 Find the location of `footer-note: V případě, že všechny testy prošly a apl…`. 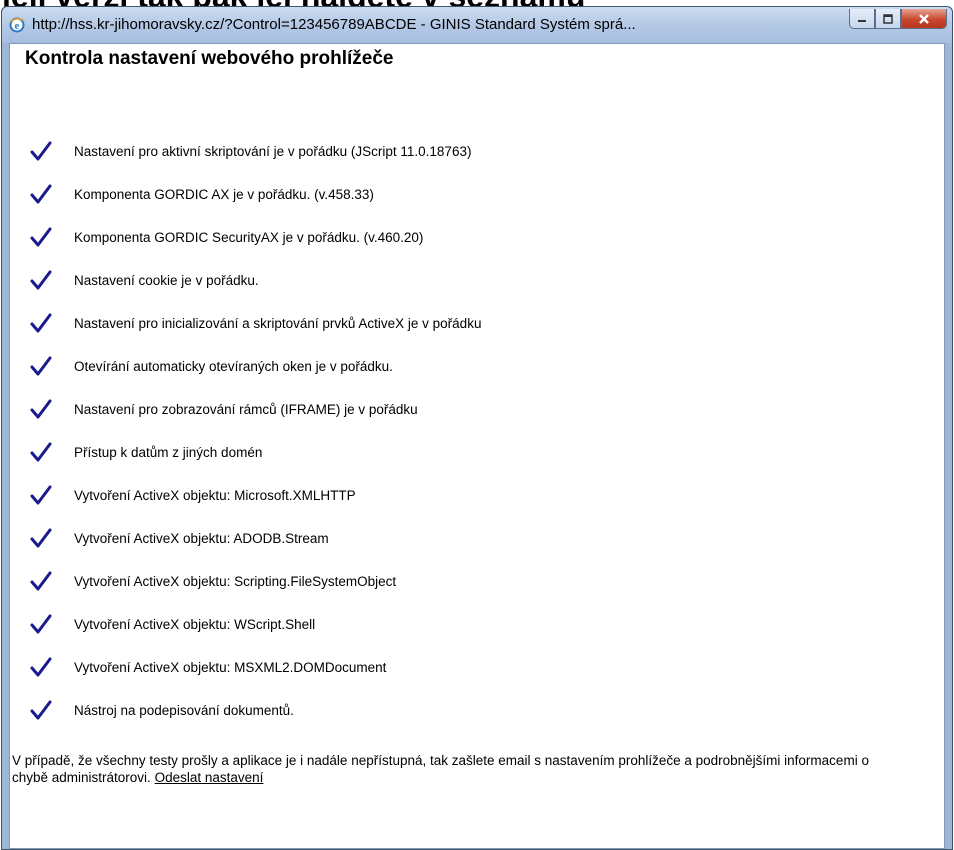

footer-note: V případě, že všechny testy prošly a apl… is located at coordinates (452, 769).